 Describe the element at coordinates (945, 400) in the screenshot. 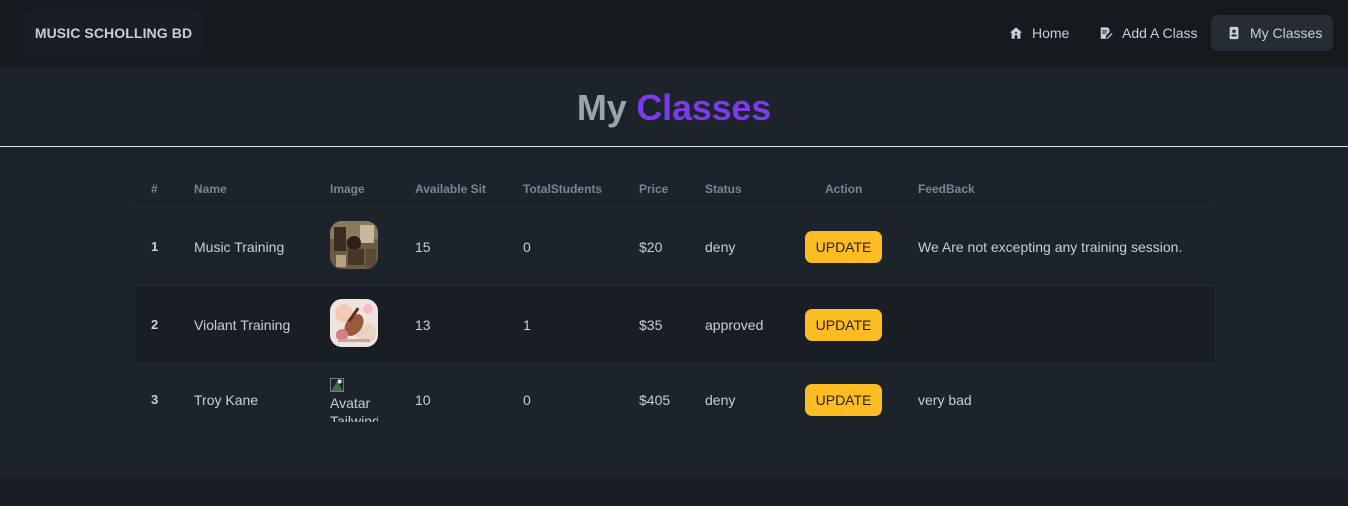

I see `class-feedback: very bad` at that location.